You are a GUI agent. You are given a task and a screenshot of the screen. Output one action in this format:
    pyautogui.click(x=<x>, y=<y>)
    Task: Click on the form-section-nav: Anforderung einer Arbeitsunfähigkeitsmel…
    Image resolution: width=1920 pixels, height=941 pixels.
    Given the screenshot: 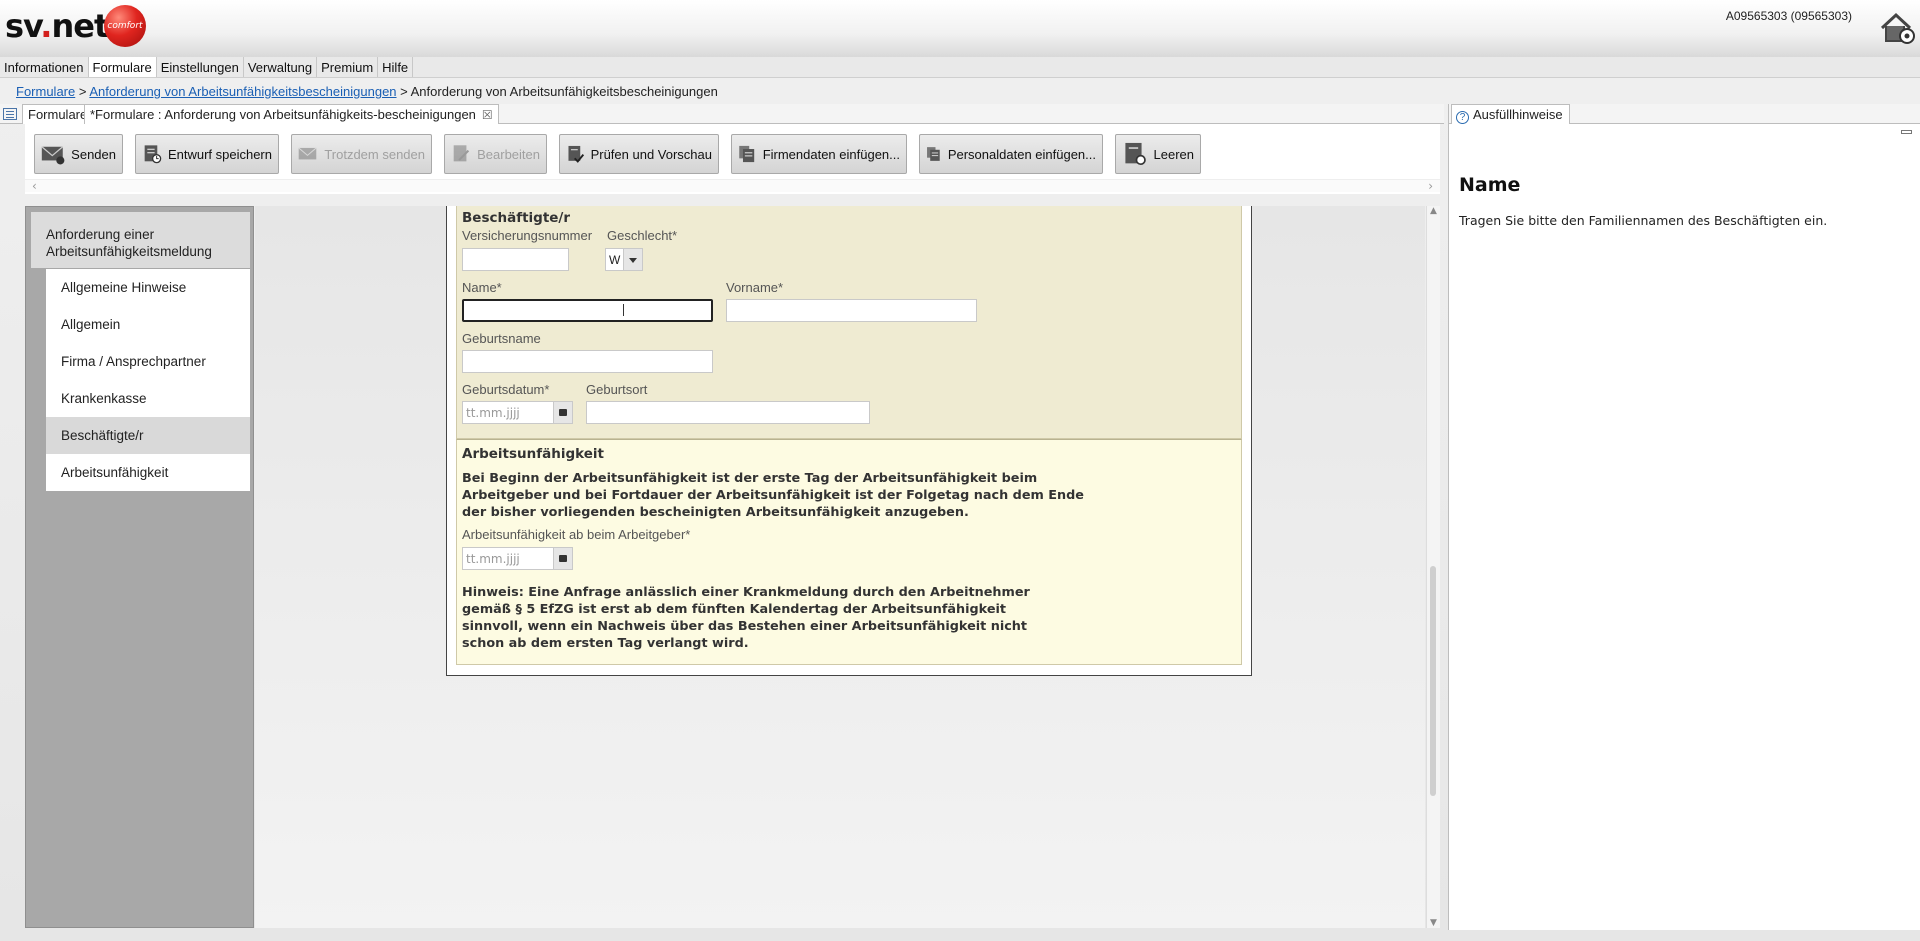 What is the action you would take?
    pyautogui.click(x=139, y=567)
    